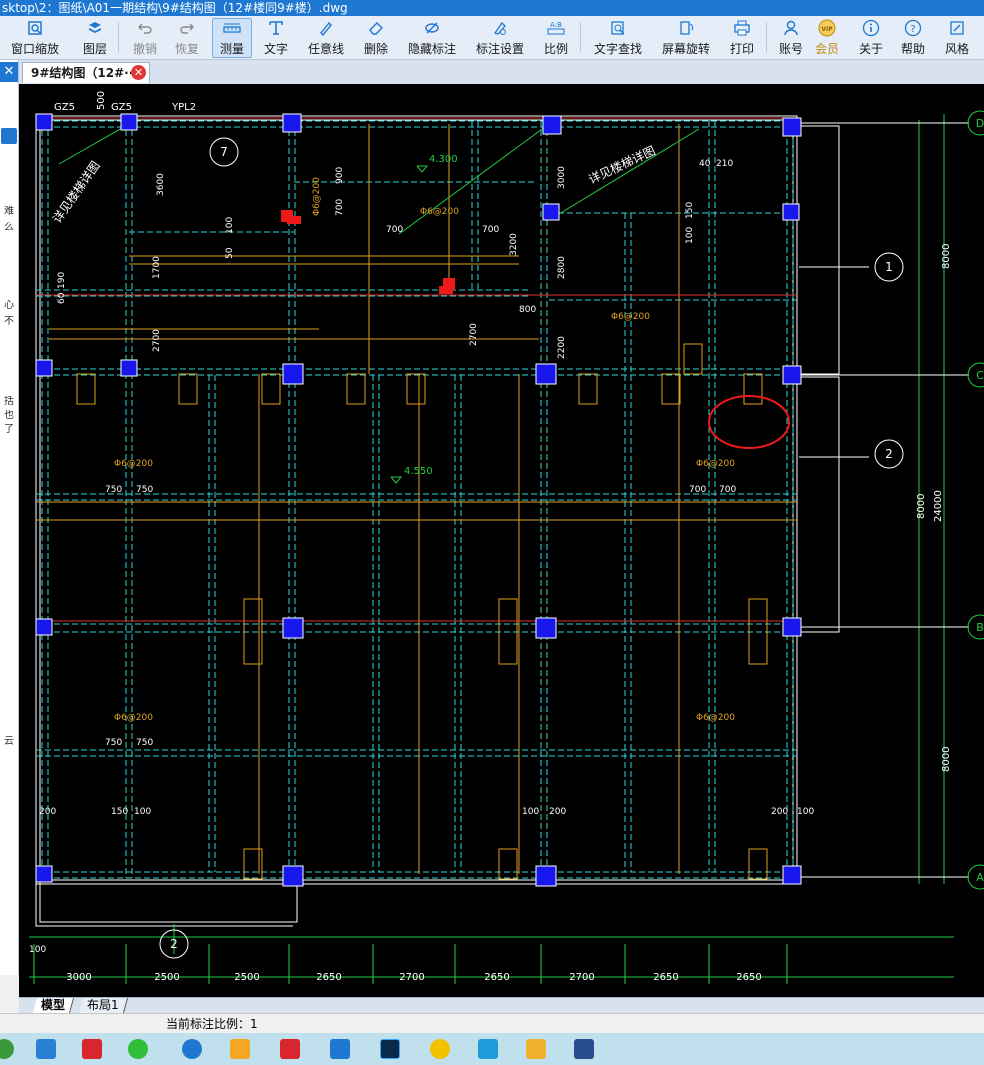 Image resolution: width=984 pixels, height=1065 pixels. Describe the element at coordinates (121, 107) in the screenshot. I see `column-label: GZ5` at that location.